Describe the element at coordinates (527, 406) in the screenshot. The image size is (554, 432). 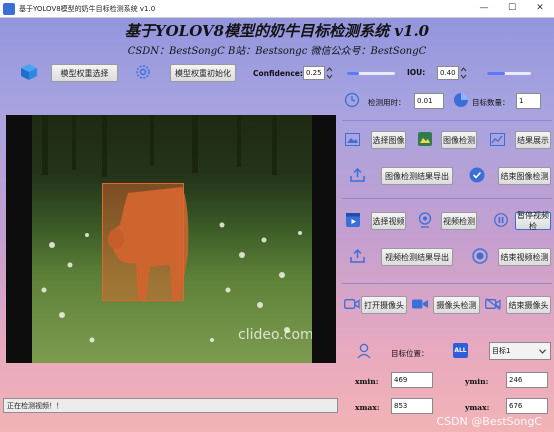
I see `ymax-value: 676` at that location.